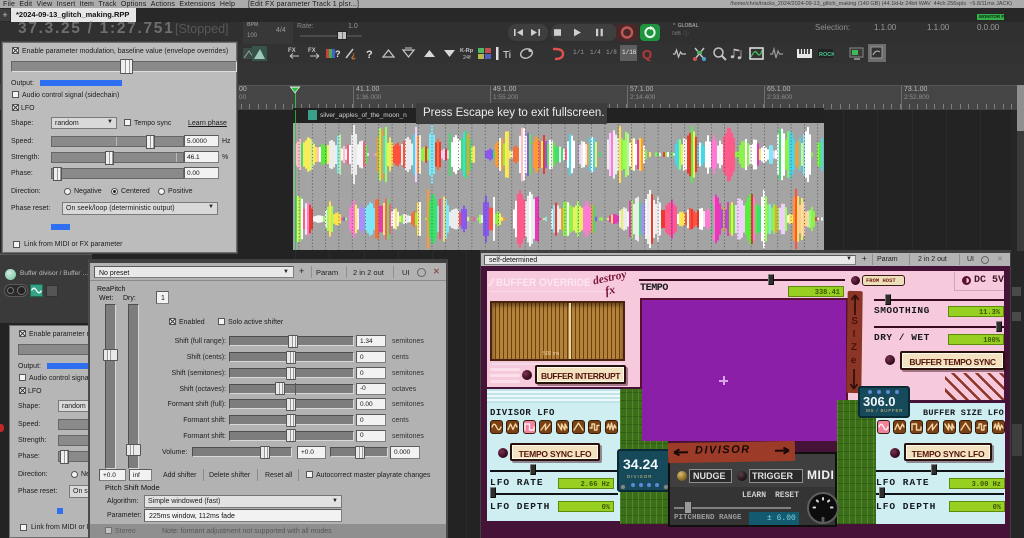 This screenshot has height=538, width=1024. Describe the element at coordinates (507, 55) in the screenshot. I see `svg-text: Ti` at that location.